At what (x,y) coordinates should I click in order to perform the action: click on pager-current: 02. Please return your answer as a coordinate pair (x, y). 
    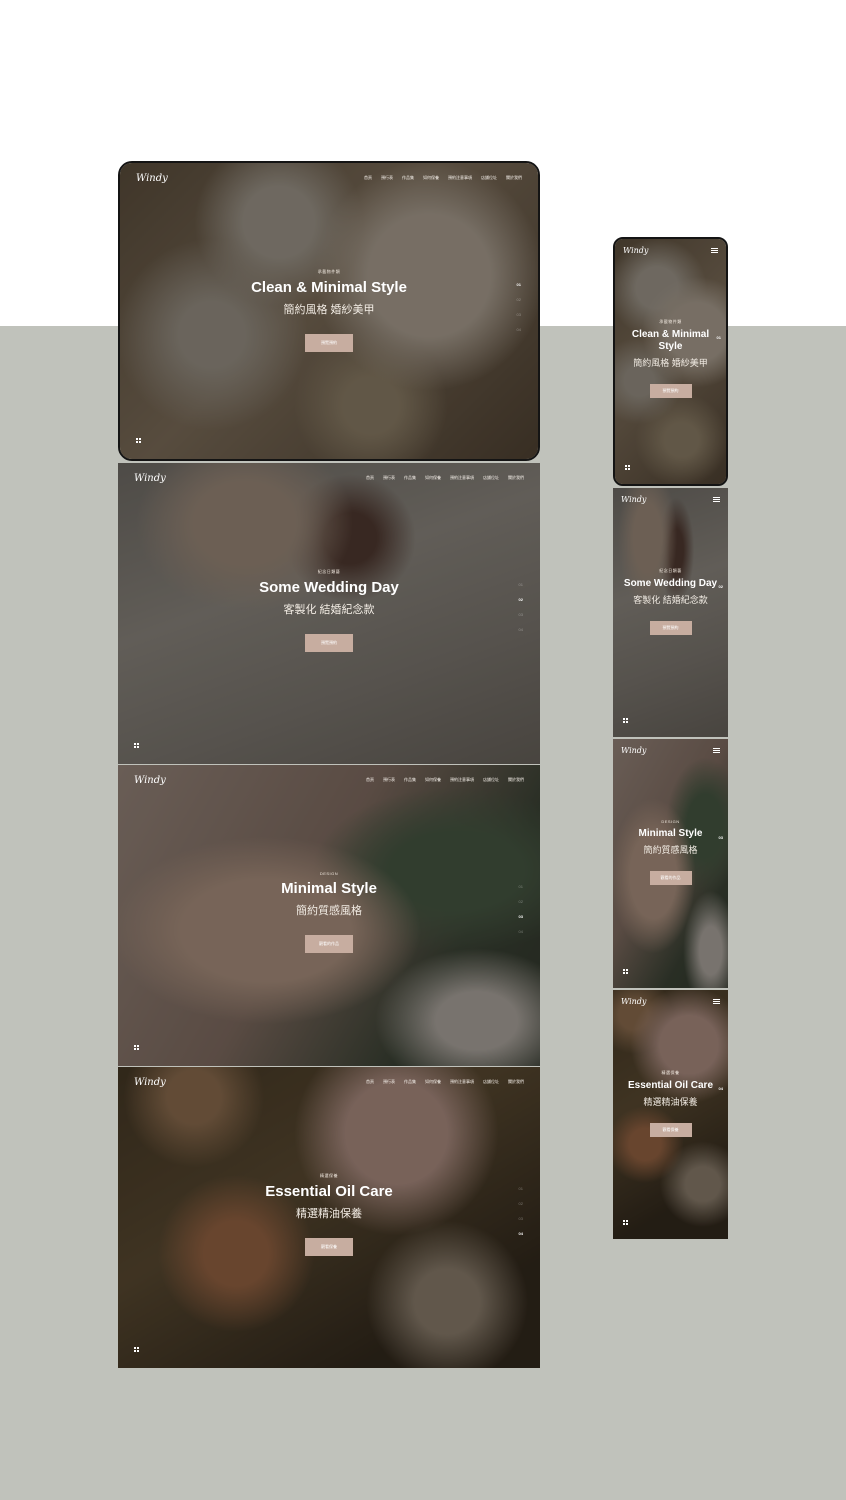
    Looking at the image, I should click on (721, 586).